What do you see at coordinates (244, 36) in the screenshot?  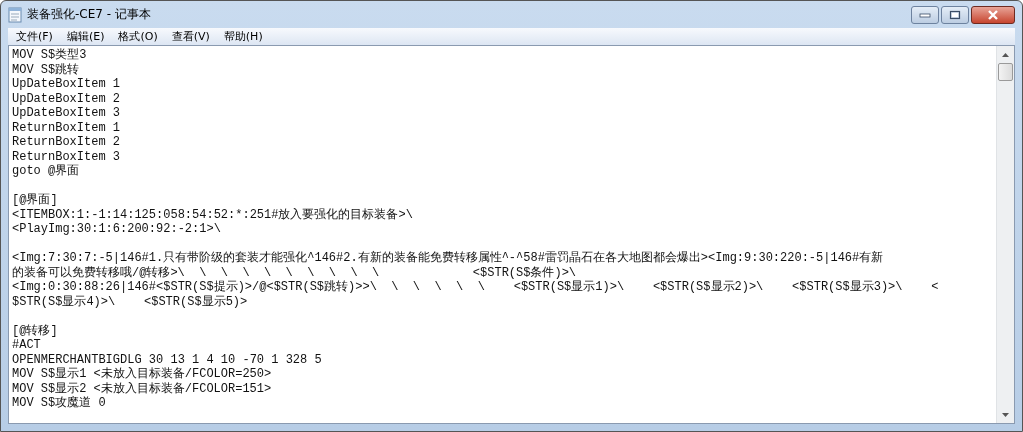 I see `menu-item: 帮助(H)` at bounding box center [244, 36].